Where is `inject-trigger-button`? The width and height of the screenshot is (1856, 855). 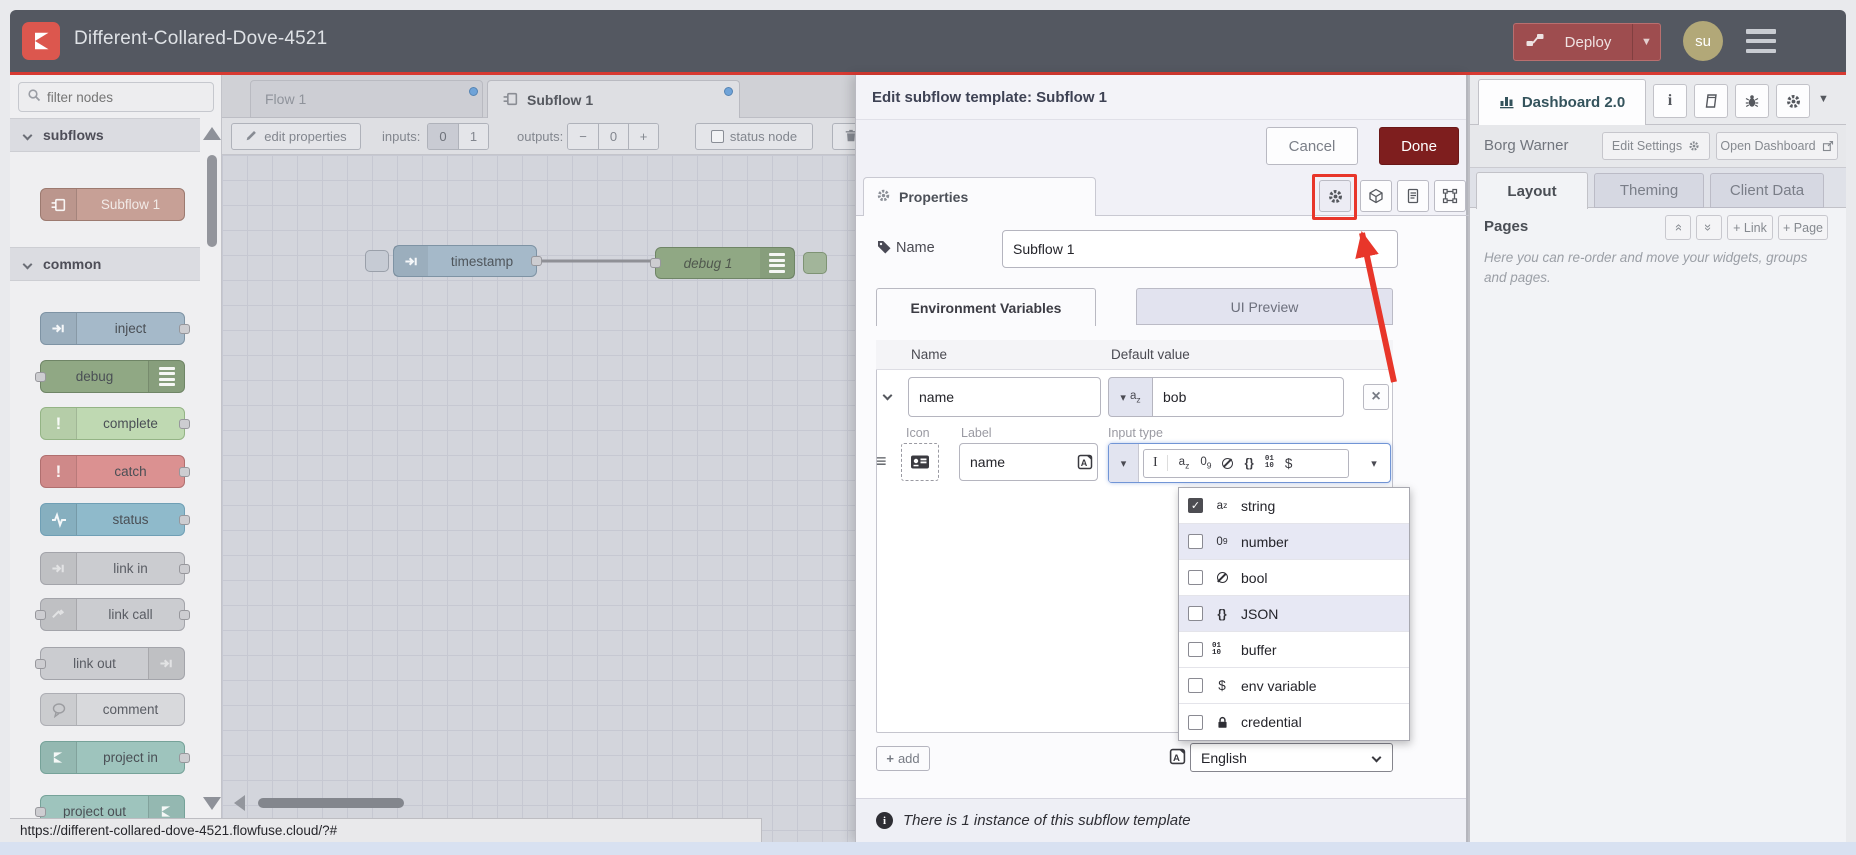
inject-trigger-button is located at coordinates (377, 261).